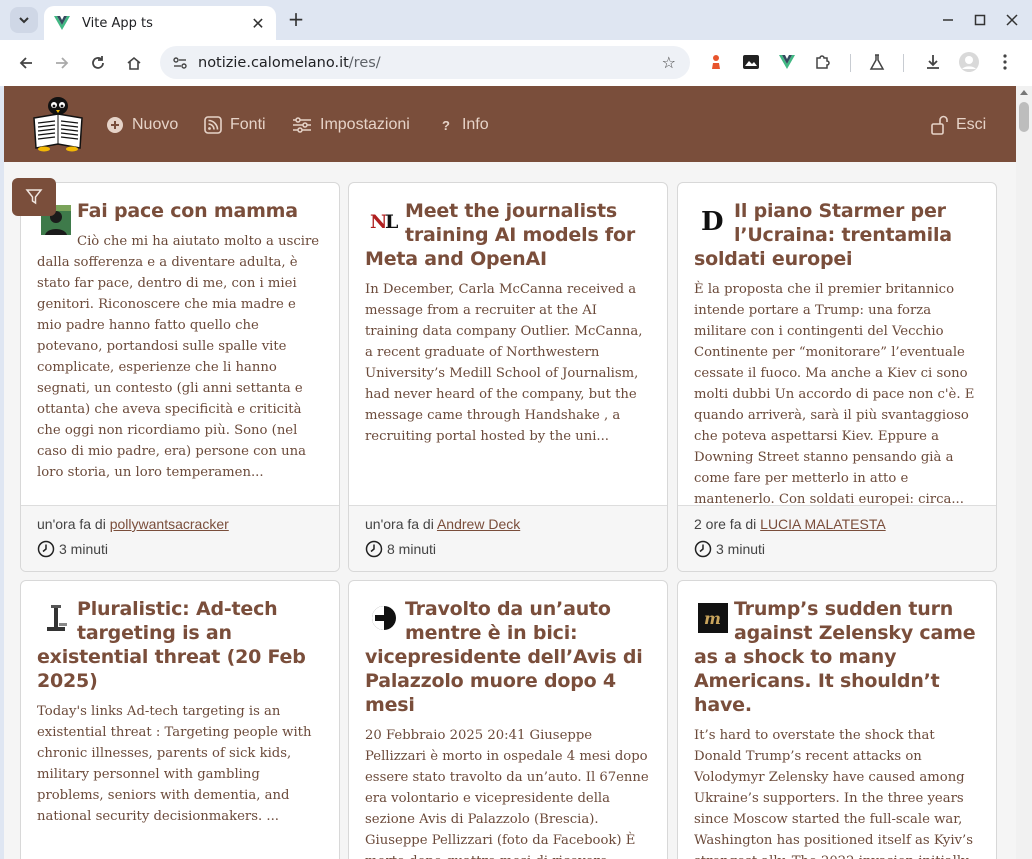 The width and height of the screenshot is (1032, 859). Describe the element at coordinates (384, 618) in the screenshot. I see `fanpage-icon` at that location.